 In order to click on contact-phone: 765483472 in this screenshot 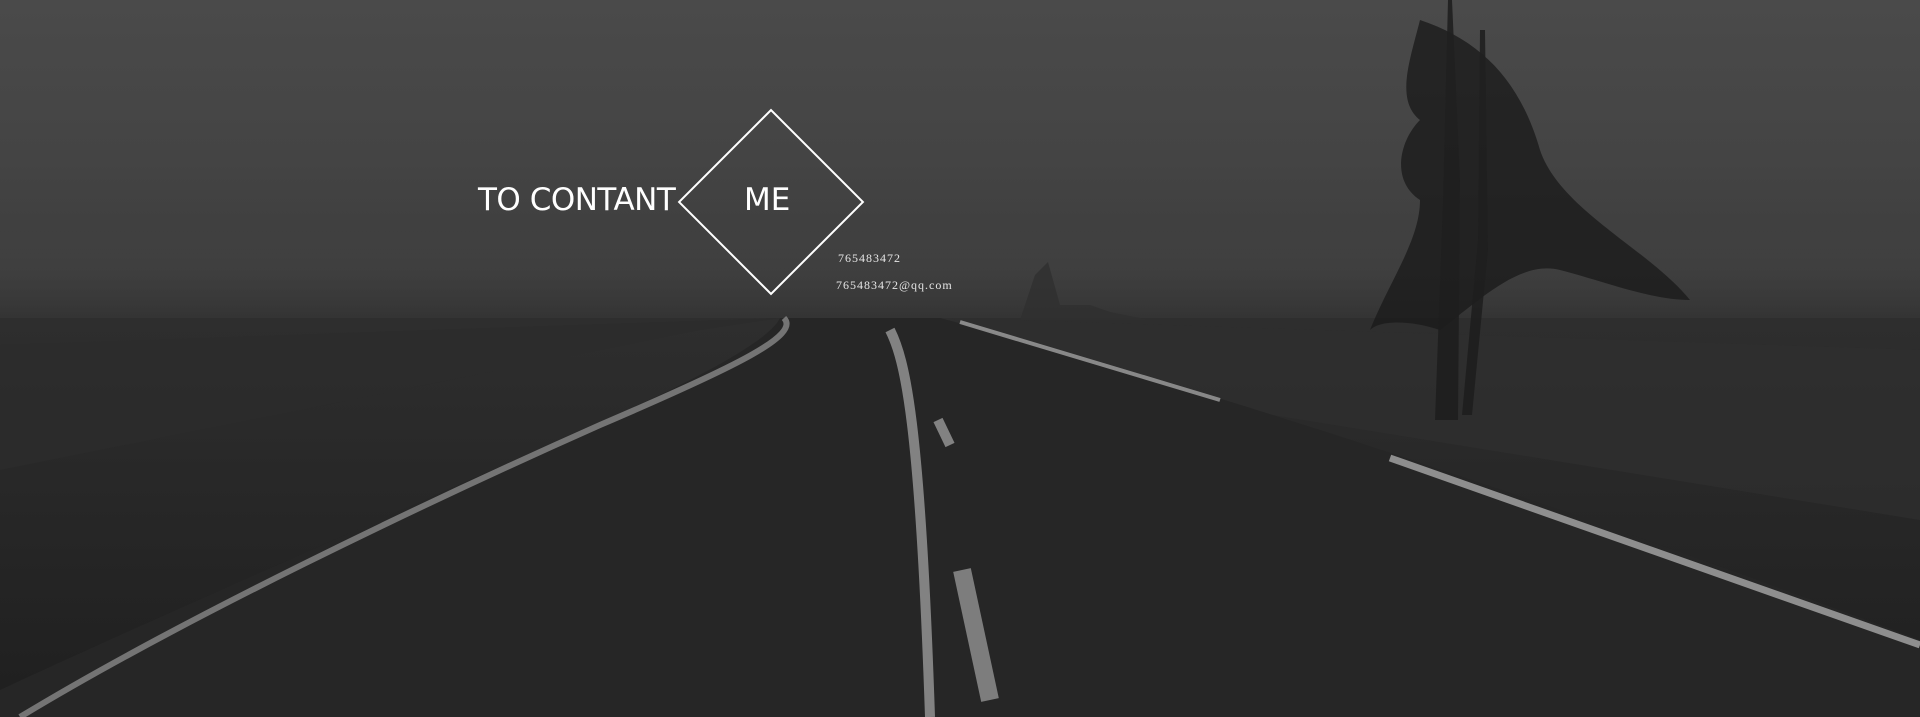, I will do `click(869, 258)`.